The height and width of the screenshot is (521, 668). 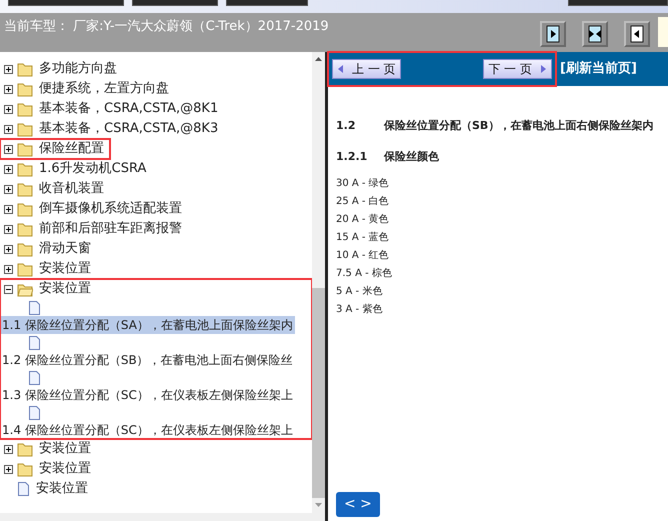 I want to click on previous-page-button: 上 一 页, so click(x=366, y=69).